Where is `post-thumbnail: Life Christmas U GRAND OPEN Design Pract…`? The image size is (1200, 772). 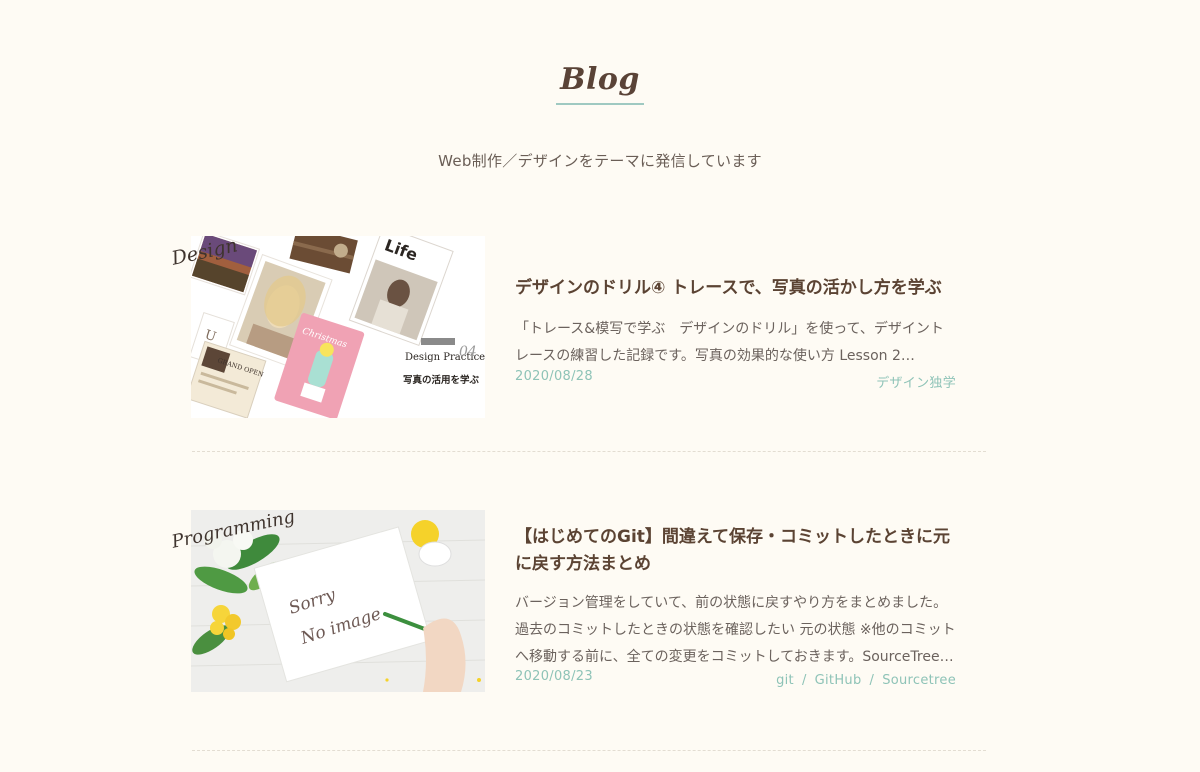 post-thumbnail: Life Christmas U GRAND OPEN Design Pract… is located at coordinates (338, 327).